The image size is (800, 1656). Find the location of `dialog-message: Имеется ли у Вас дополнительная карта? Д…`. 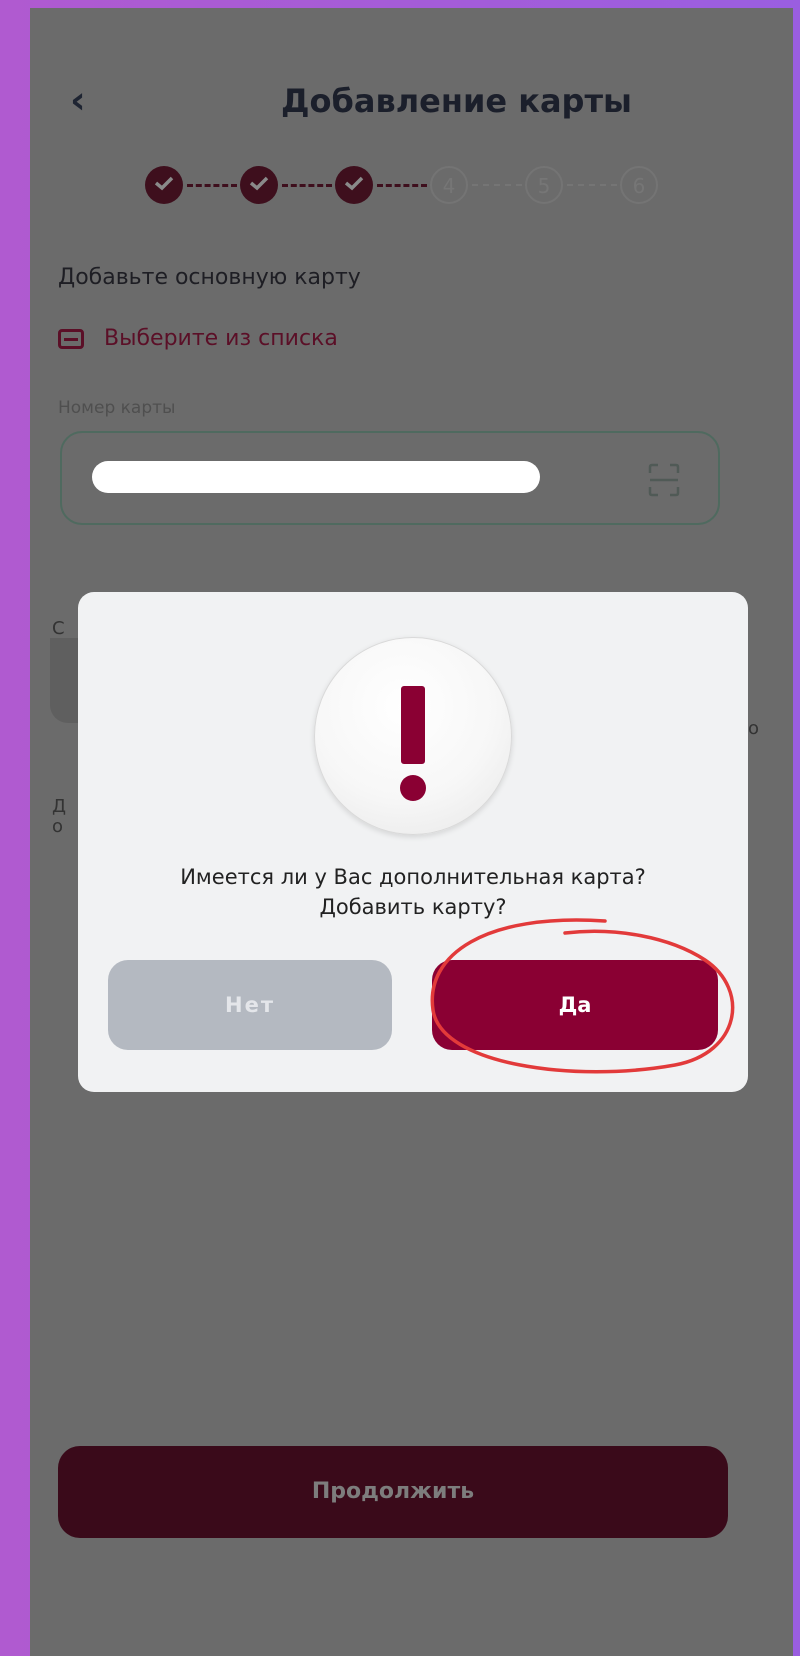

dialog-message: Имеется ли у Вас дополнительная карта? Д… is located at coordinates (413, 892).